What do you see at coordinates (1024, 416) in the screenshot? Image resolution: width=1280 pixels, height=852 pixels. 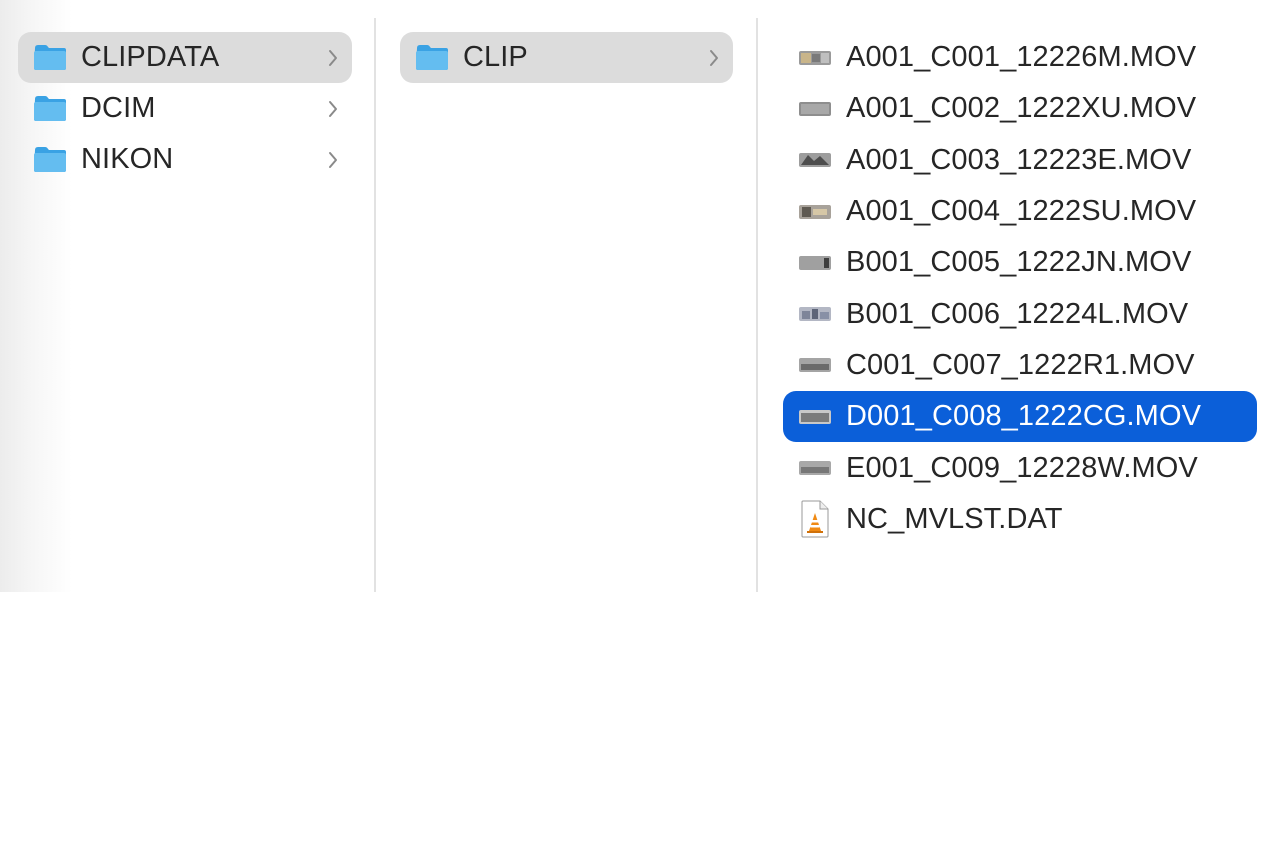 I see `file-label: D001_C008_1222CG.MOV` at bounding box center [1024, 416].